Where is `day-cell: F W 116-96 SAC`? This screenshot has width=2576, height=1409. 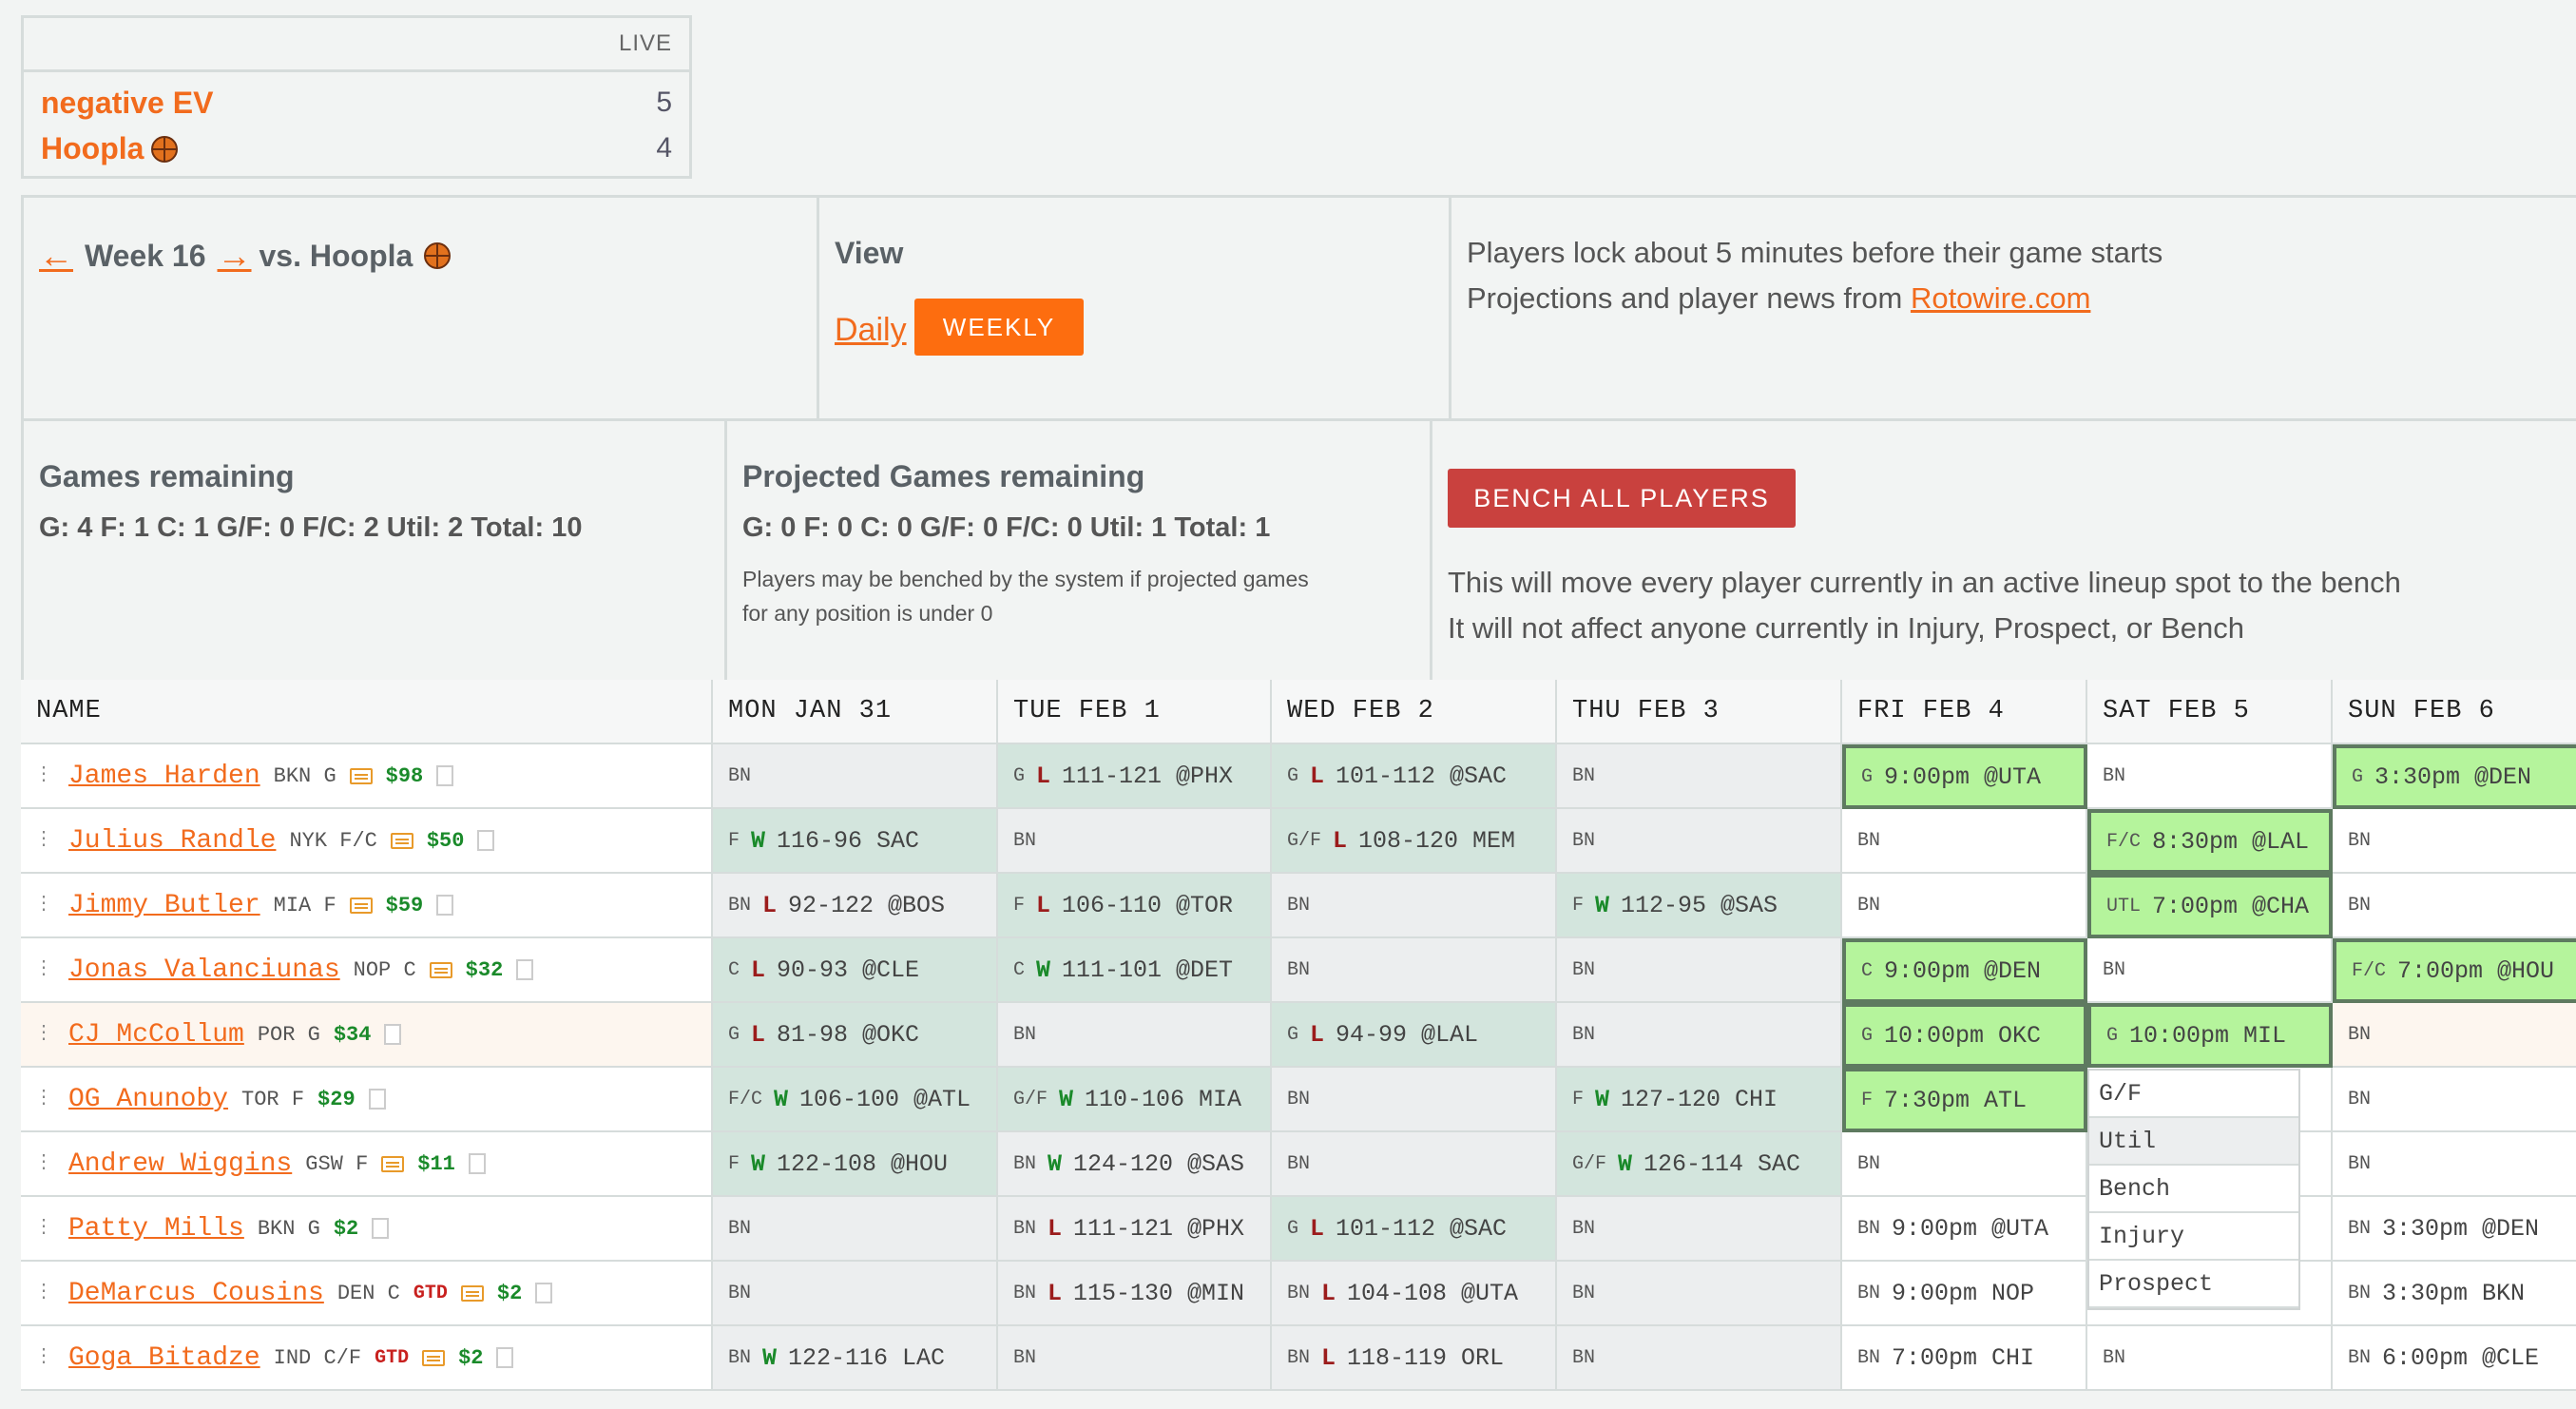 day-cell: F W 116-96 SAC is located at coordinates (855, 842).